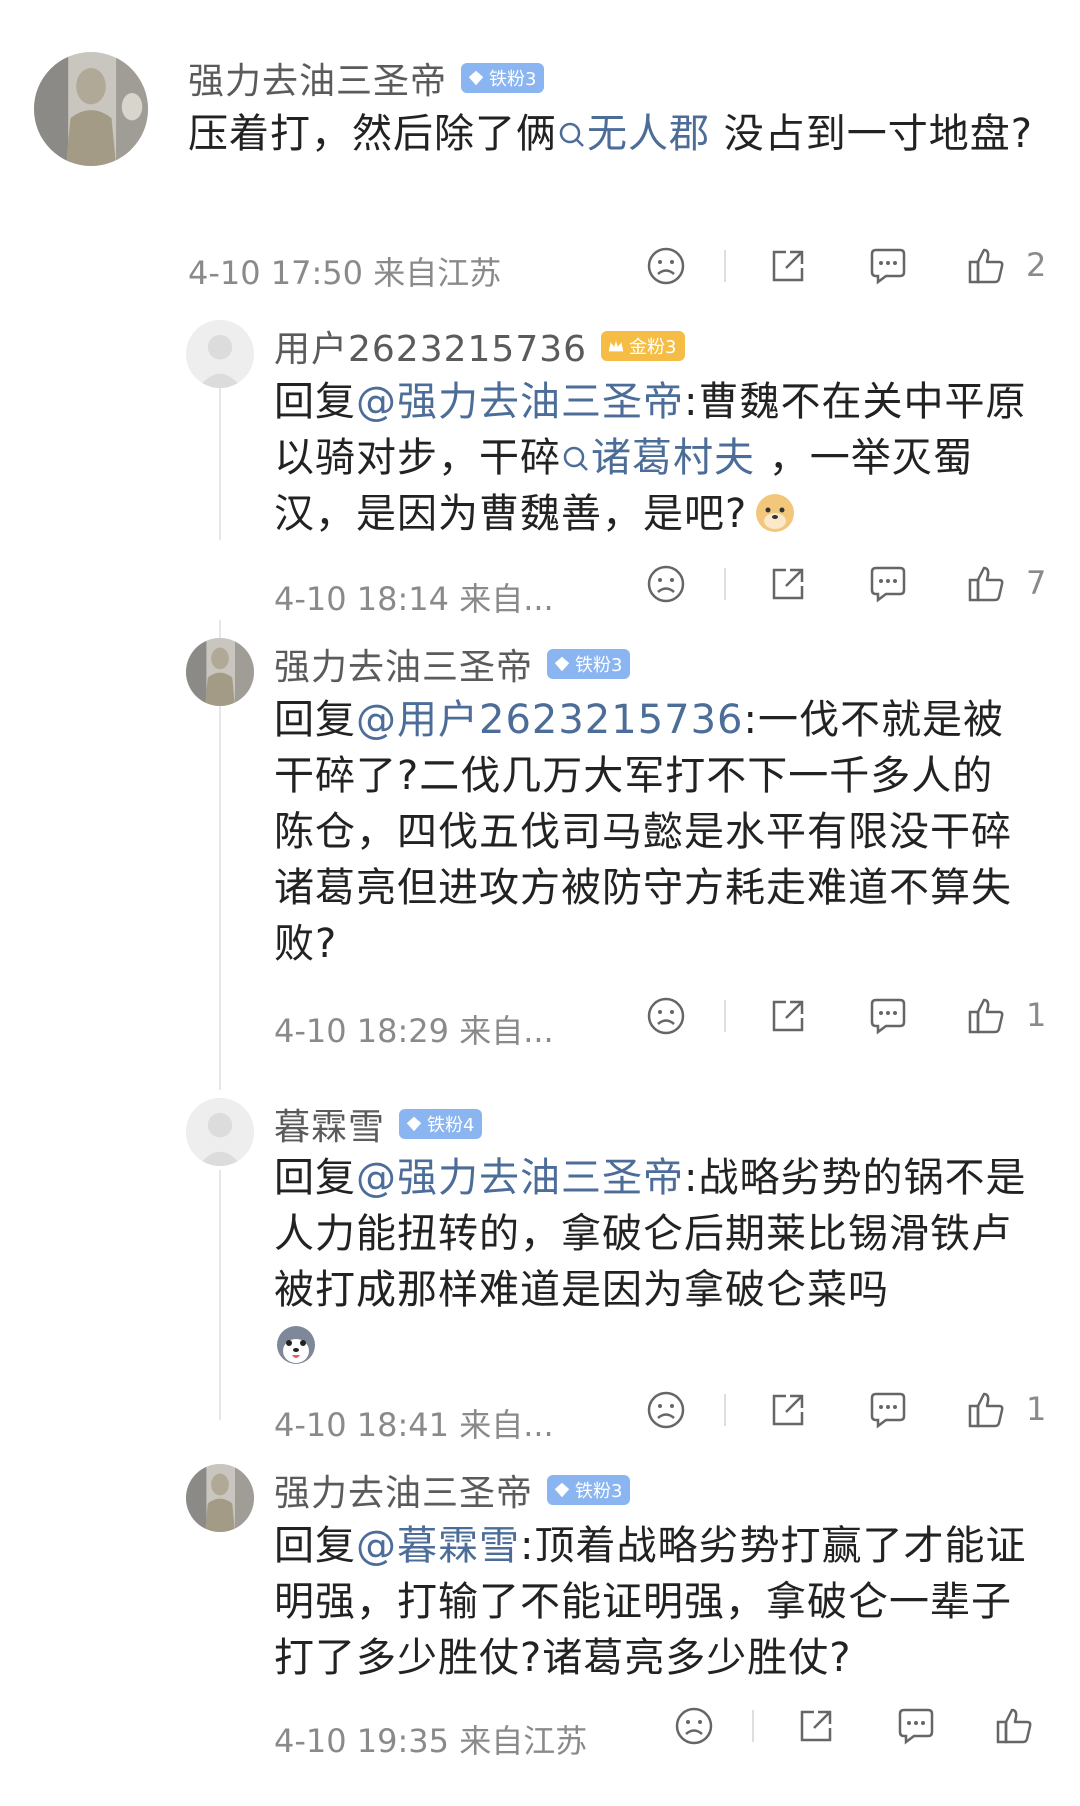 Image resolution: width=1080 pixels, height=1806 pixels. Describe the element at coordinates (753, 1726) in the screenshot. I see `divider` at that location.